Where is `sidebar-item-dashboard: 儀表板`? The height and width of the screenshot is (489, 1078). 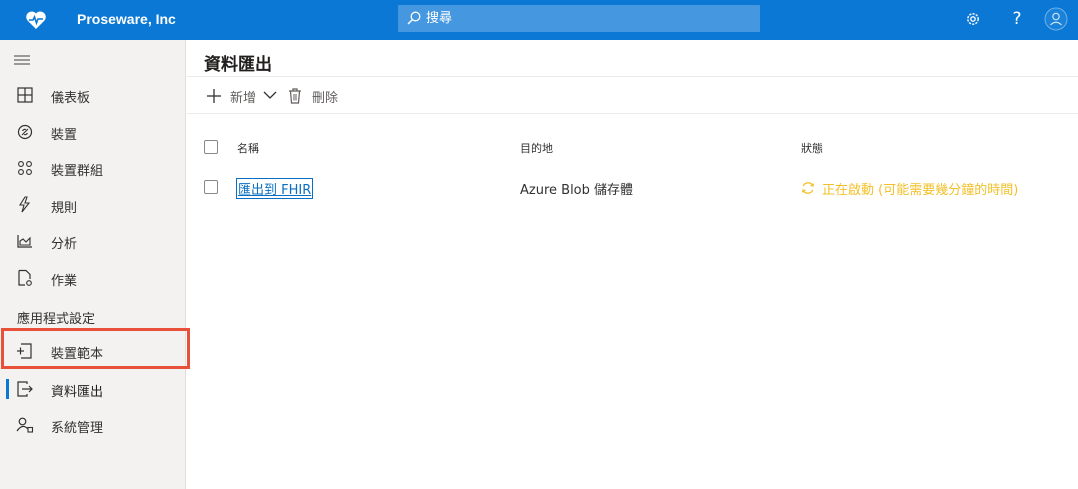
sidebar-item-dashboard: 儀表板 is located at coordinates (93, 95).